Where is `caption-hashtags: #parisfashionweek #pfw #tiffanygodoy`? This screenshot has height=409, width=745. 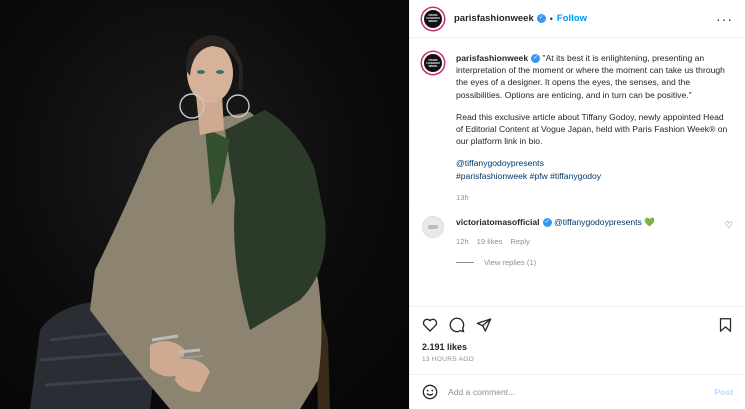 caption-hashtags: #parisfashionweek #pfw #tiffanygodoy is located at coordinates (594, 176).